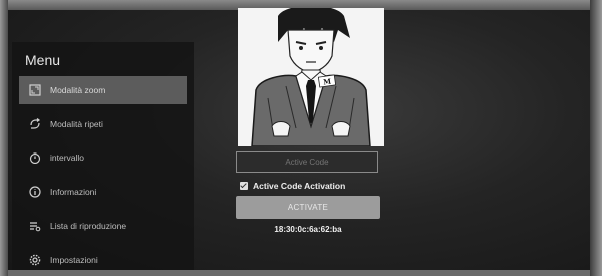 This screenshot has width=602, height=276. Describe the element at coordinates (596, 138) in the screenshot. I see `screen-bezel-right` at that location.